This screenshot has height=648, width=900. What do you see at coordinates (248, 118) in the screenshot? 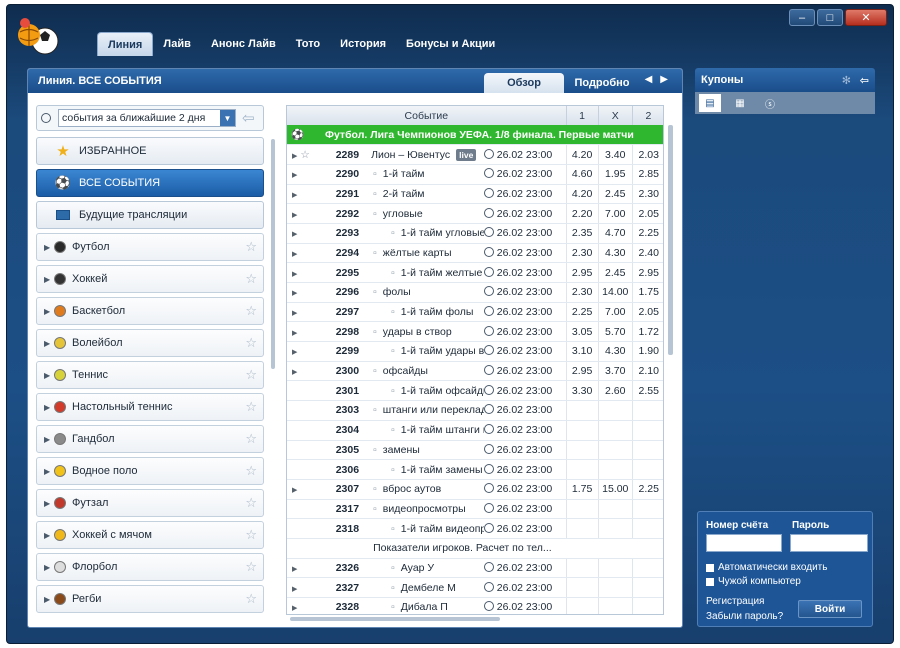
I see `back-arrow-icon: ⇦` at bounding box center [248, 118].